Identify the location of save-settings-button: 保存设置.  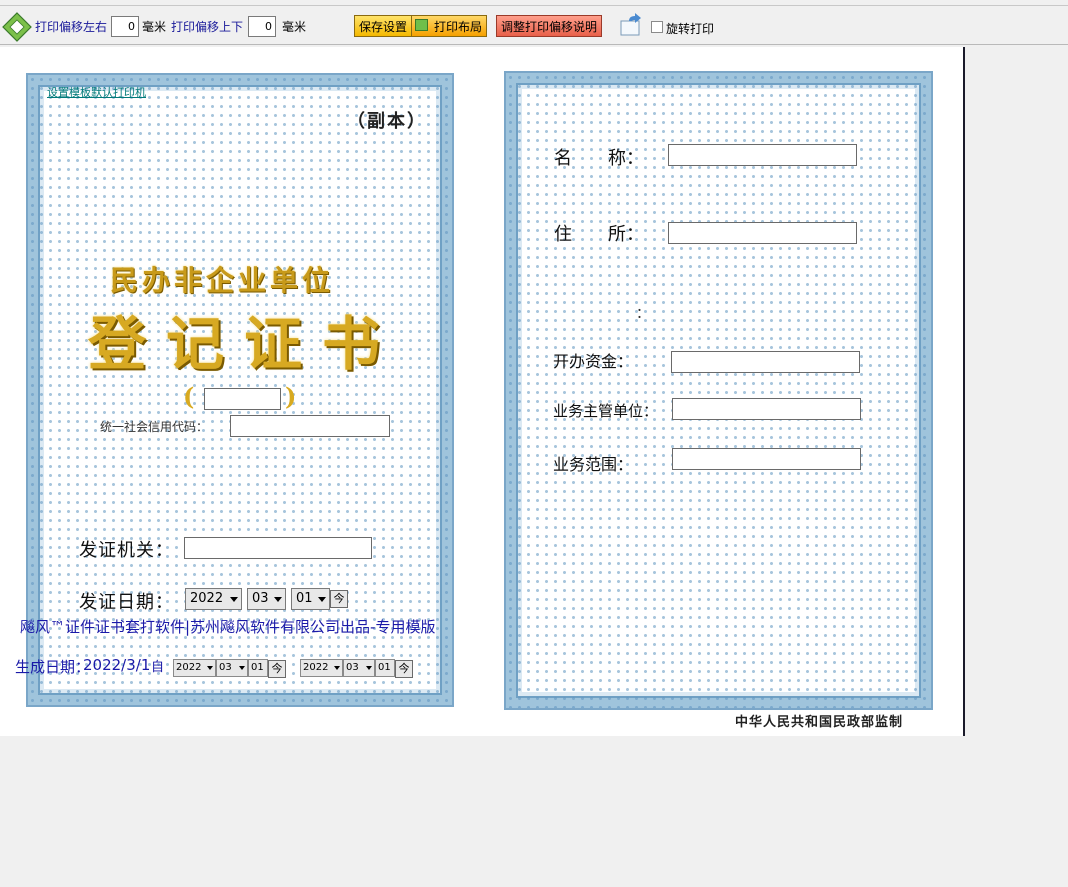
(383, 26).